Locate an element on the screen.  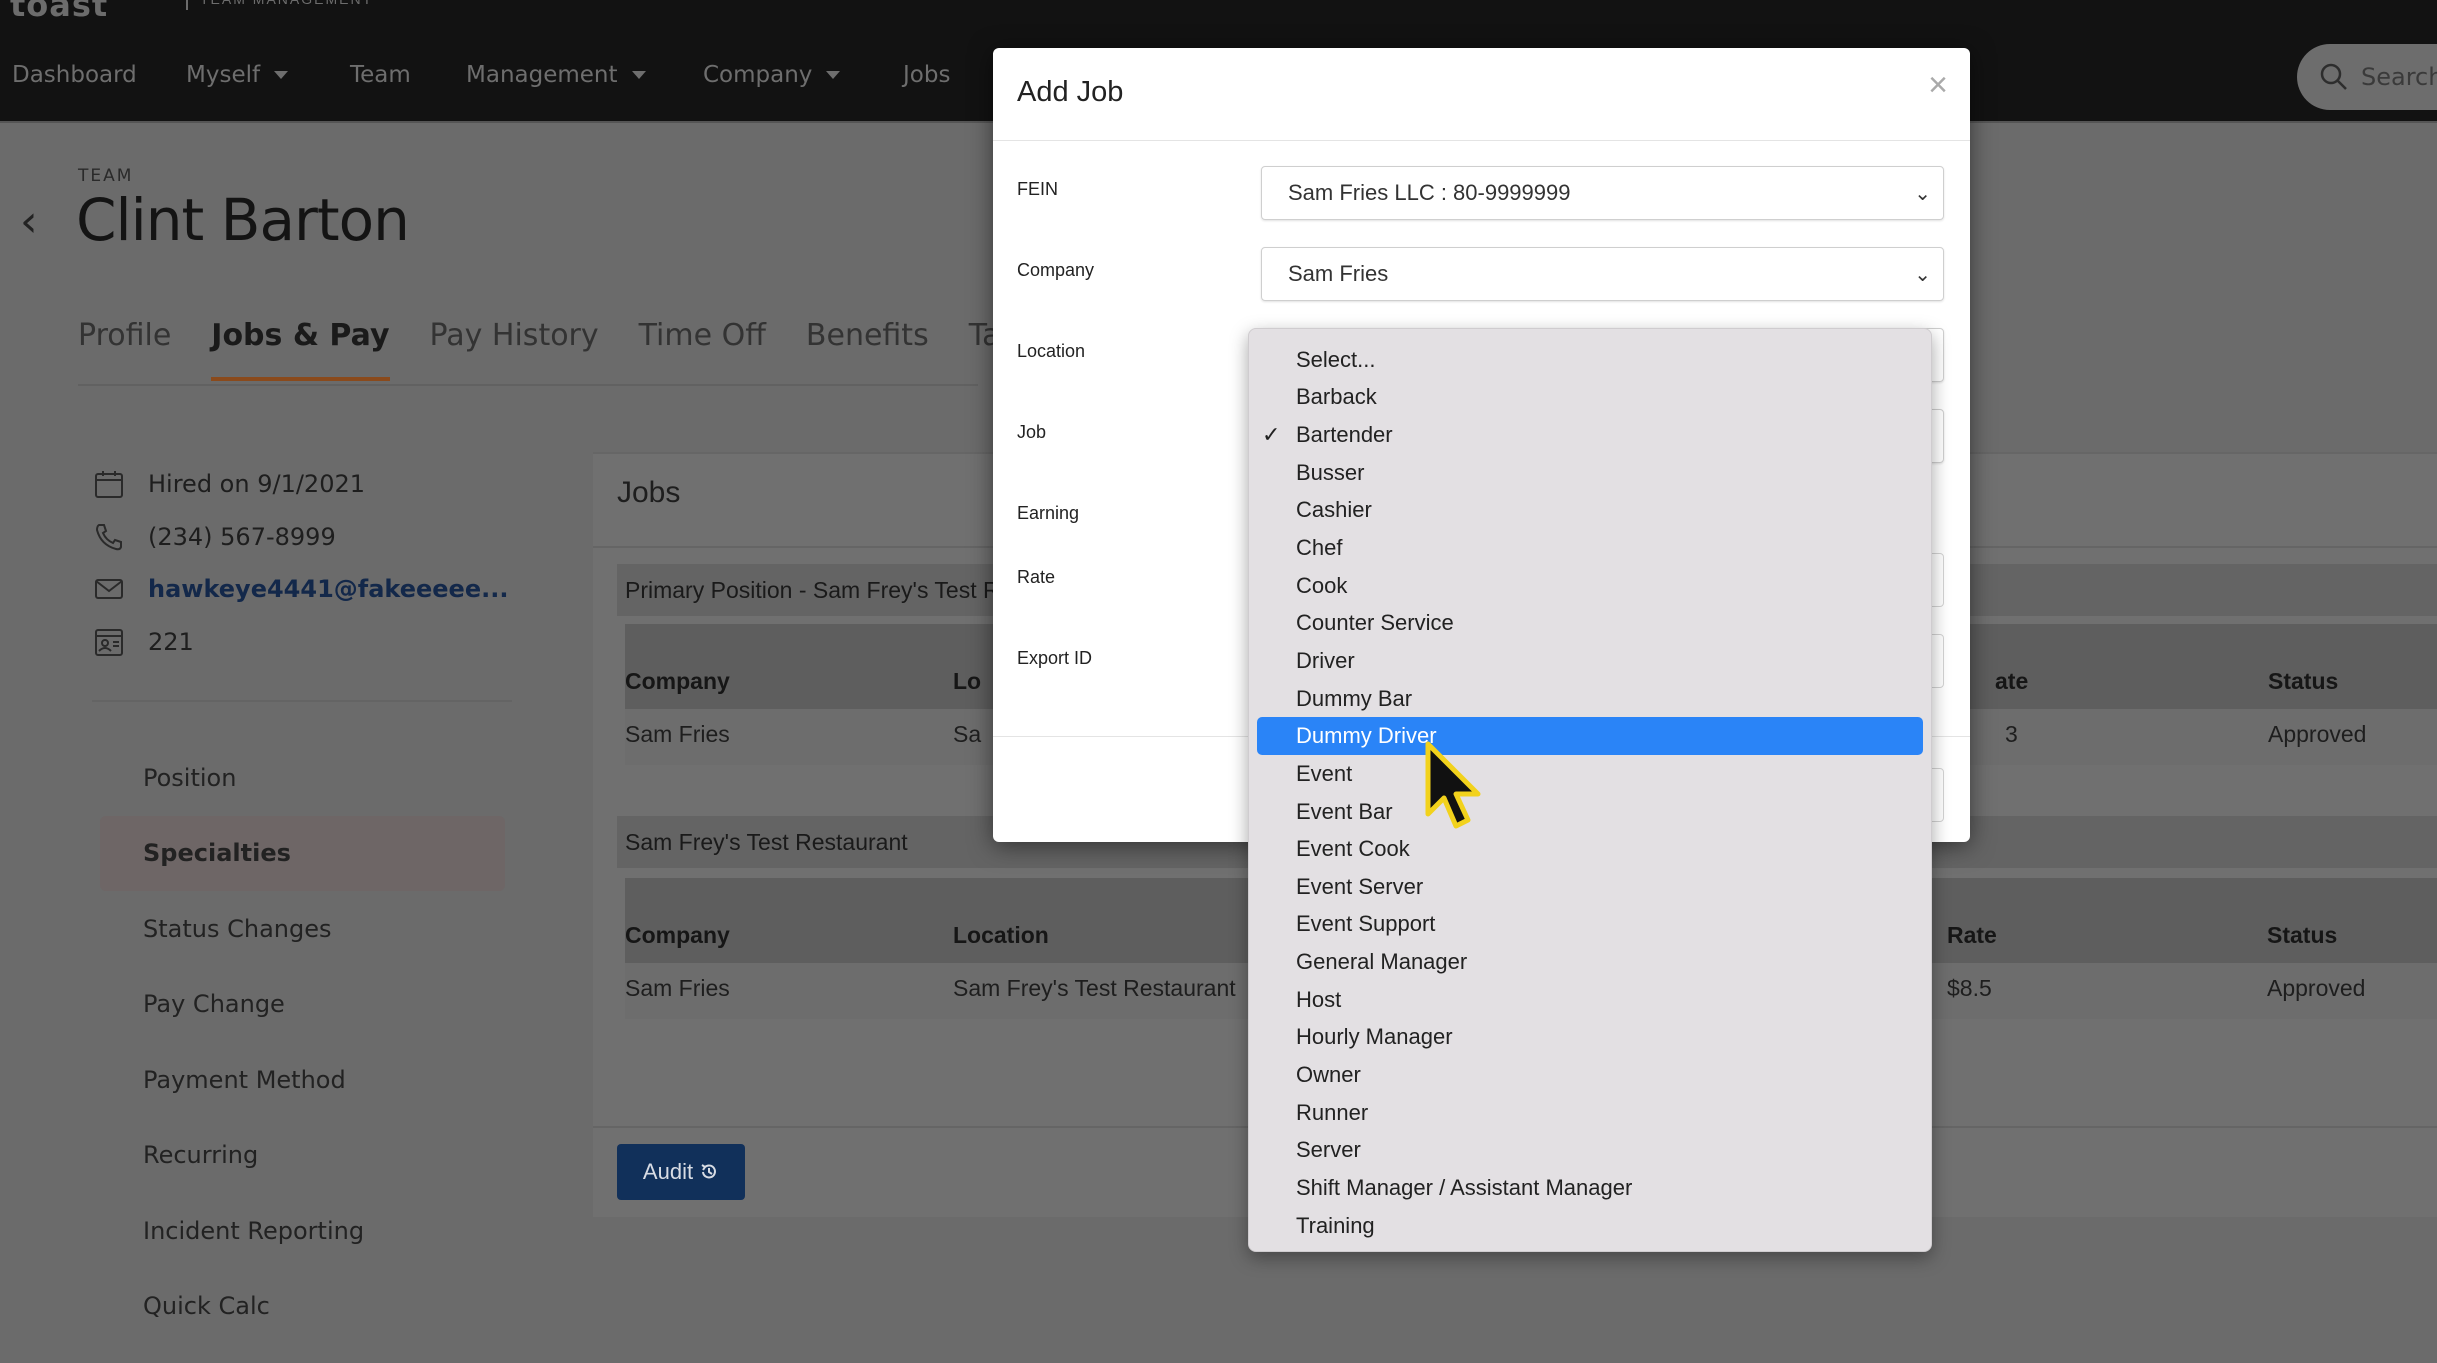
nav-label: Jobs is located at coordinates (927, 75).